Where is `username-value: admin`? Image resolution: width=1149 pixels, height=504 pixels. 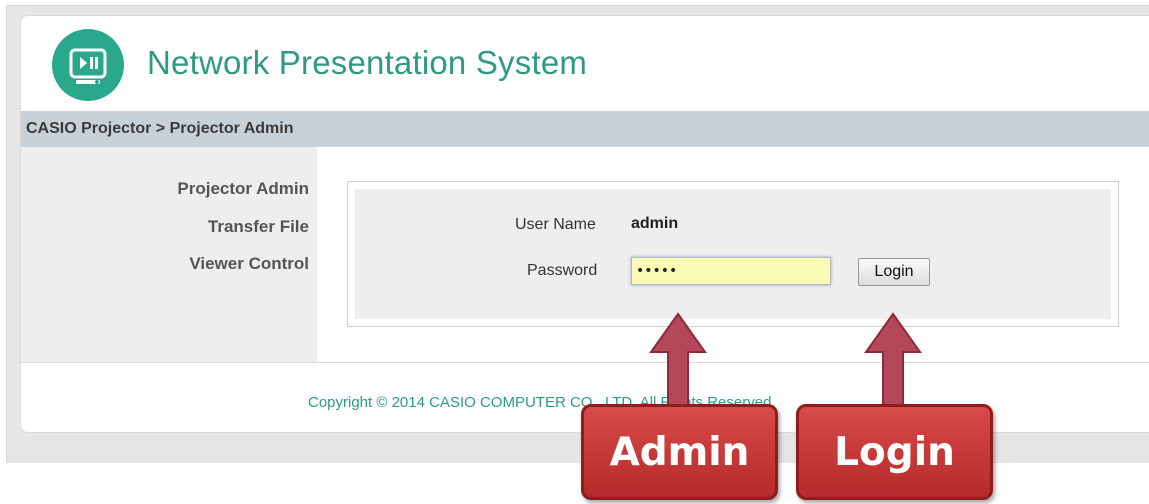
username-value: admin is located at coordinates (655, 223).